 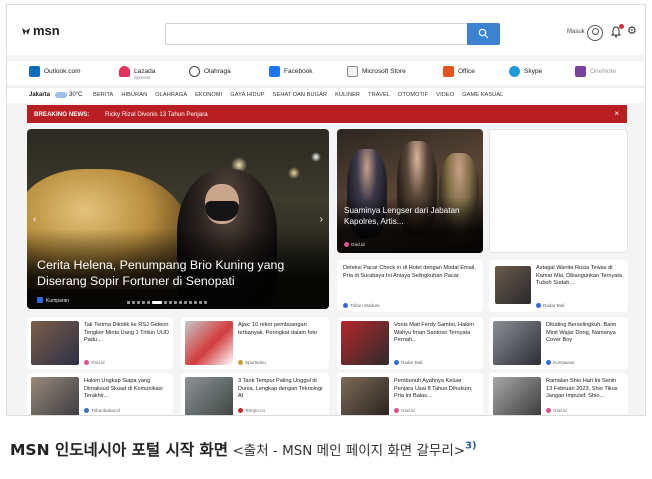 I want to click on quicklink-lazada: Lazada Sponsor, so click(x=137, y=73).